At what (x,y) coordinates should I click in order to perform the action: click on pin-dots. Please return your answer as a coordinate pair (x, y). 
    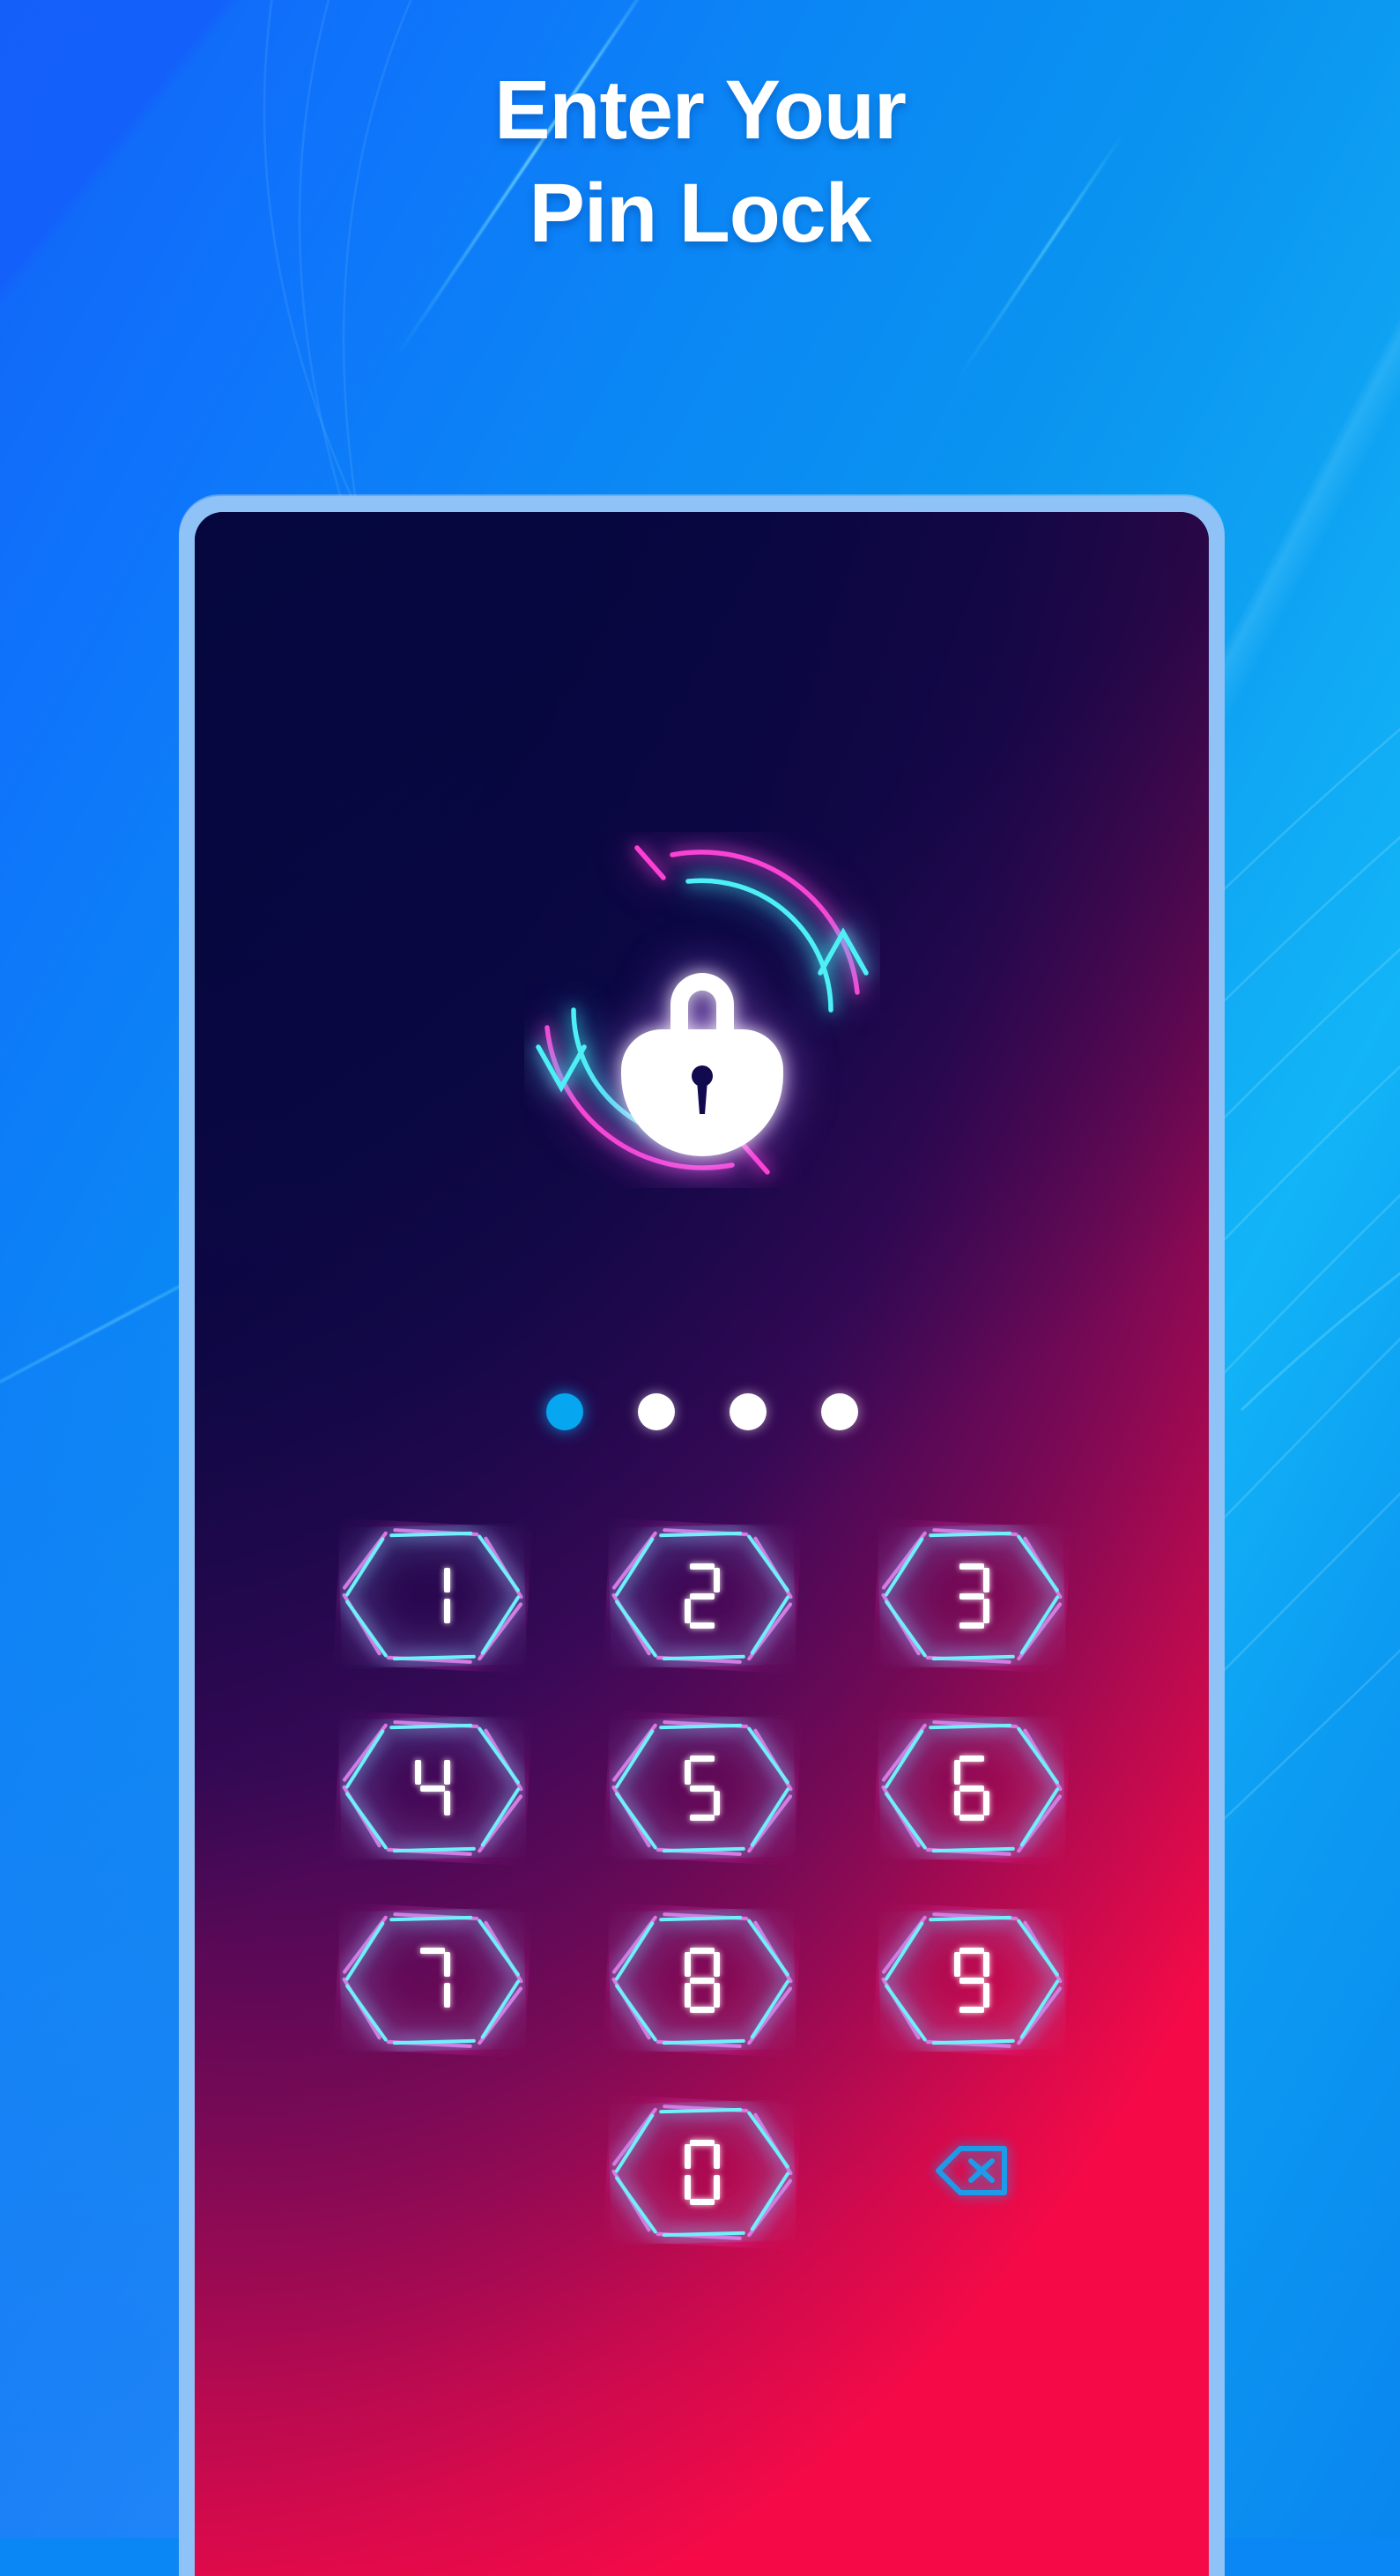
    Looking at the image, I should click on (702, 1411).